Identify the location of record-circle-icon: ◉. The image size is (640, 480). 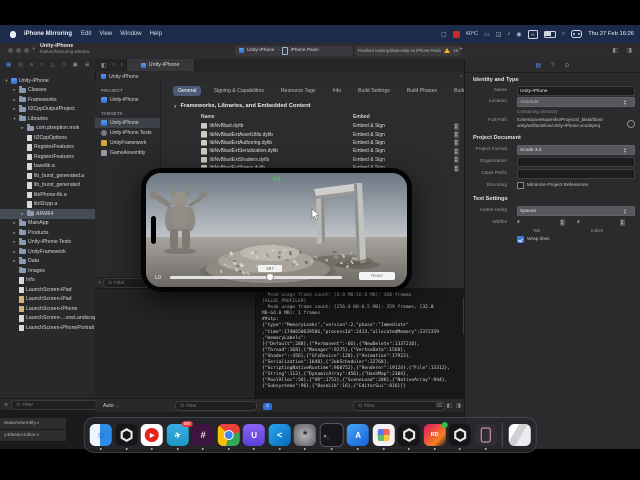
(518, 34).